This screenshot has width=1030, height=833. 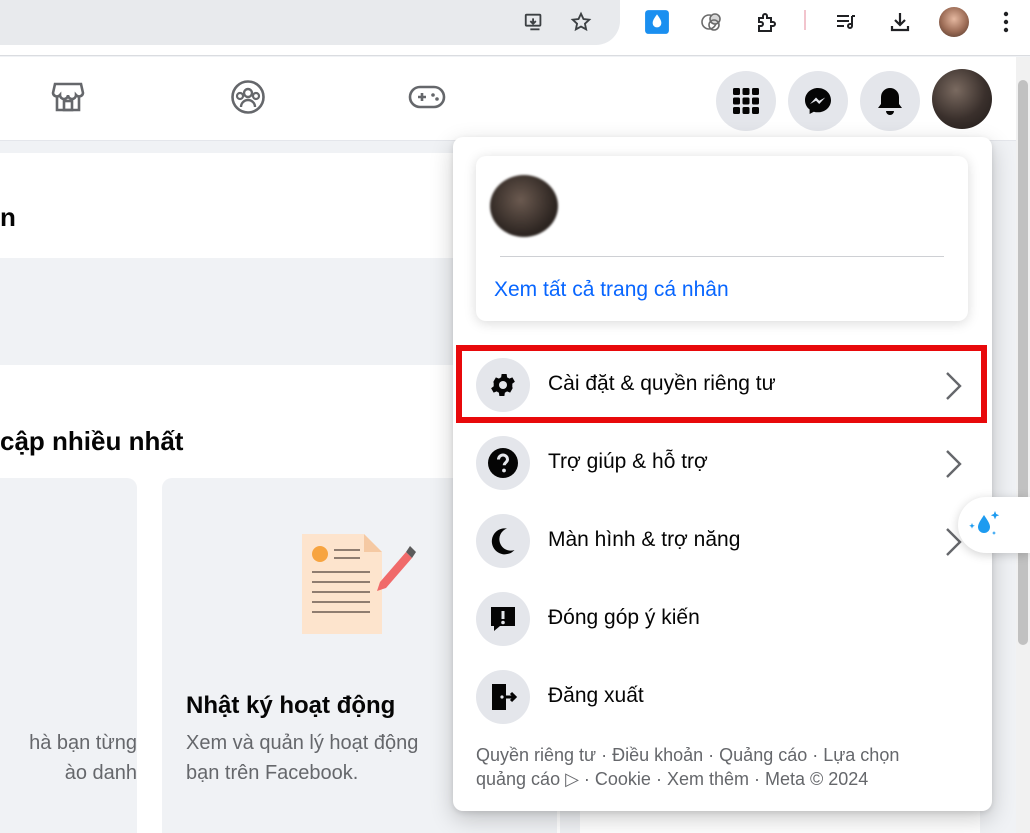 What do you see at coordinates (534, 22) in the screenshot?
I see `install-app-icon` at bounding box center [534, 22].